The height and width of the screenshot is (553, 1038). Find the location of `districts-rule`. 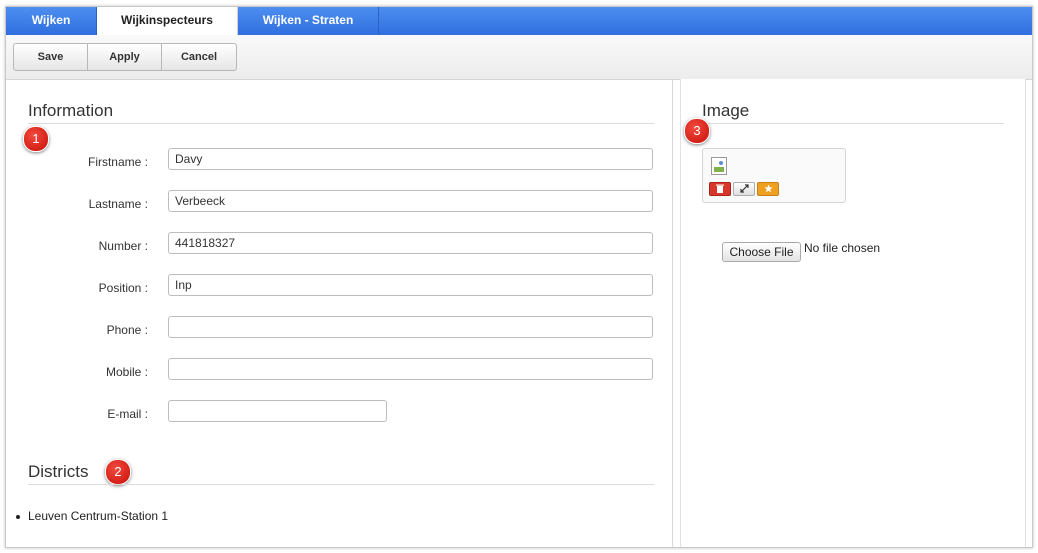

districts-rule is located at coordinates (341, 484).